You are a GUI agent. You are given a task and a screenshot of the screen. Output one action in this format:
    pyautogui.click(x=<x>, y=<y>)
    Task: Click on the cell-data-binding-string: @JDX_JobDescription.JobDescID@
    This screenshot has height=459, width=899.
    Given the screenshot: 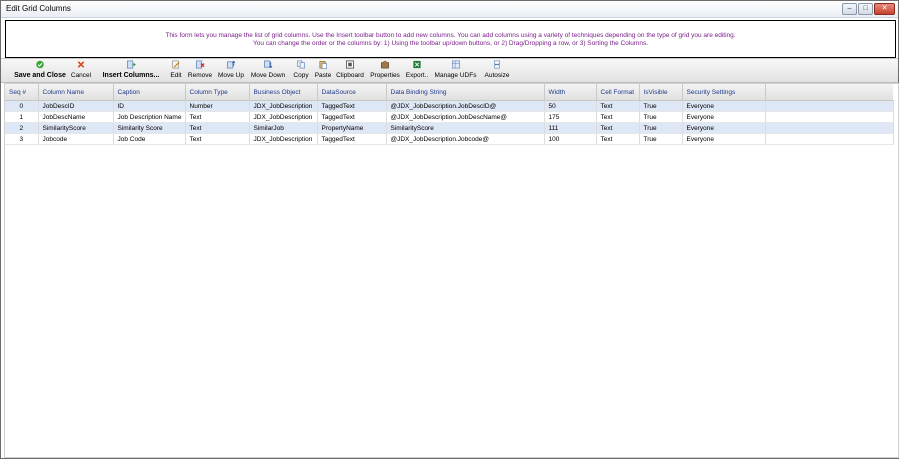 What is the action you would take?
    pyautogui.click(x=465, y=106)
    